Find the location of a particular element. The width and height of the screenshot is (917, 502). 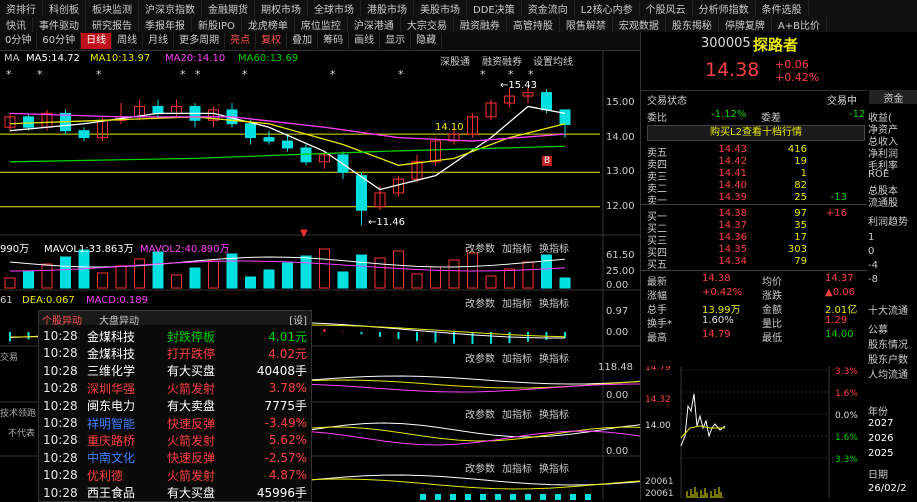

menu-item: 板块监测 is located at coordinates (112, 8).